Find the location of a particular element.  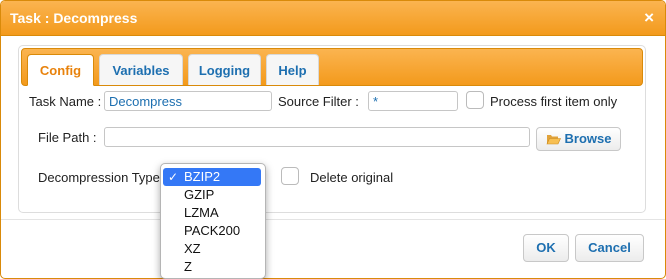

browse-button: Browse is located at coordinates (578, 139).